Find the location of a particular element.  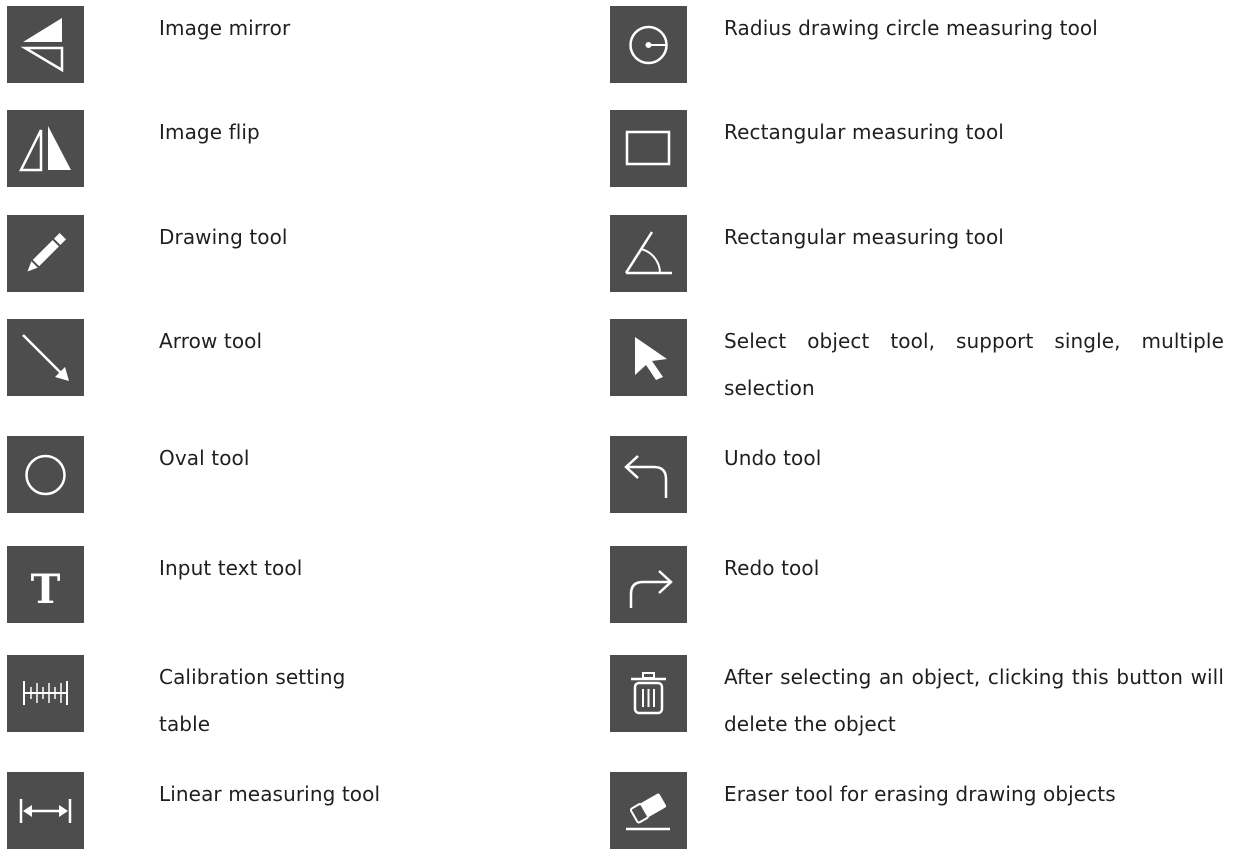

radius-circle-icon is located at coordinates (648, 44).